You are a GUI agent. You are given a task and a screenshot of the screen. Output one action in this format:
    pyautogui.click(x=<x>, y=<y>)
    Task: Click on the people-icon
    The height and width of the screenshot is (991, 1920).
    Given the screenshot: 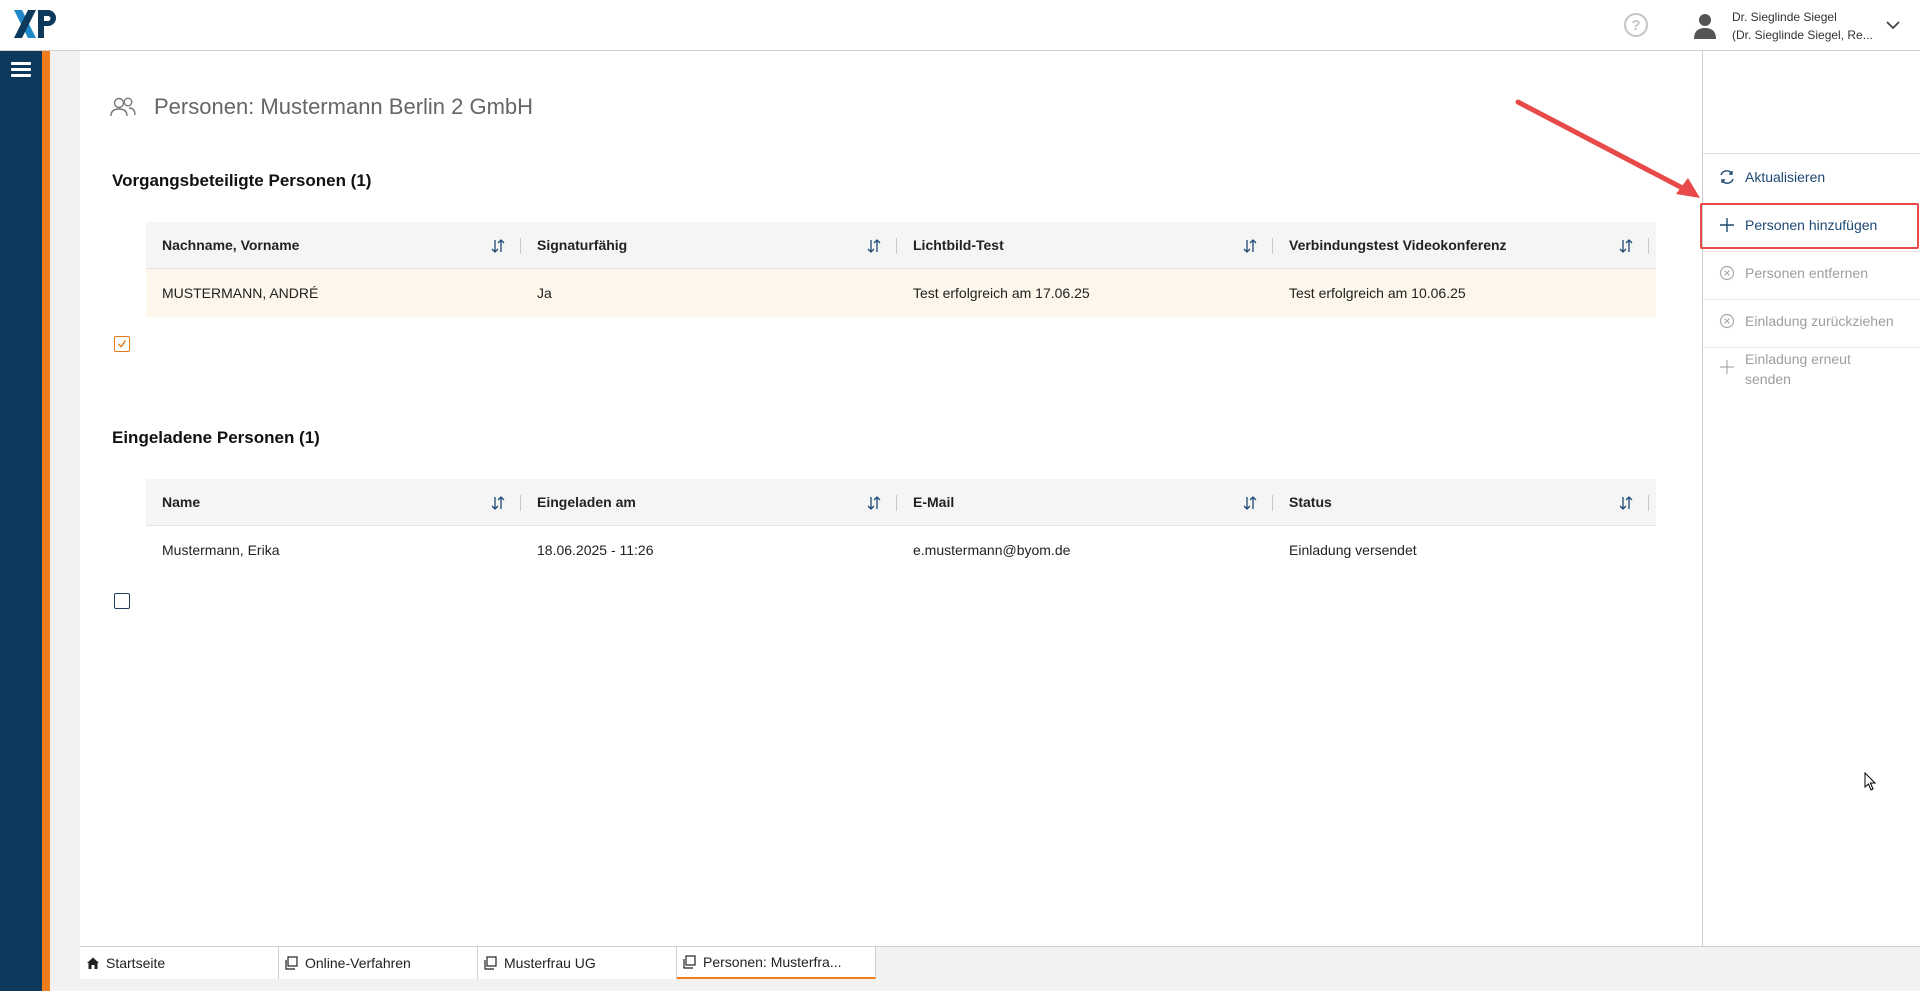 What is the action you would take?
    pyautogui.click(x=123, y=107)
    